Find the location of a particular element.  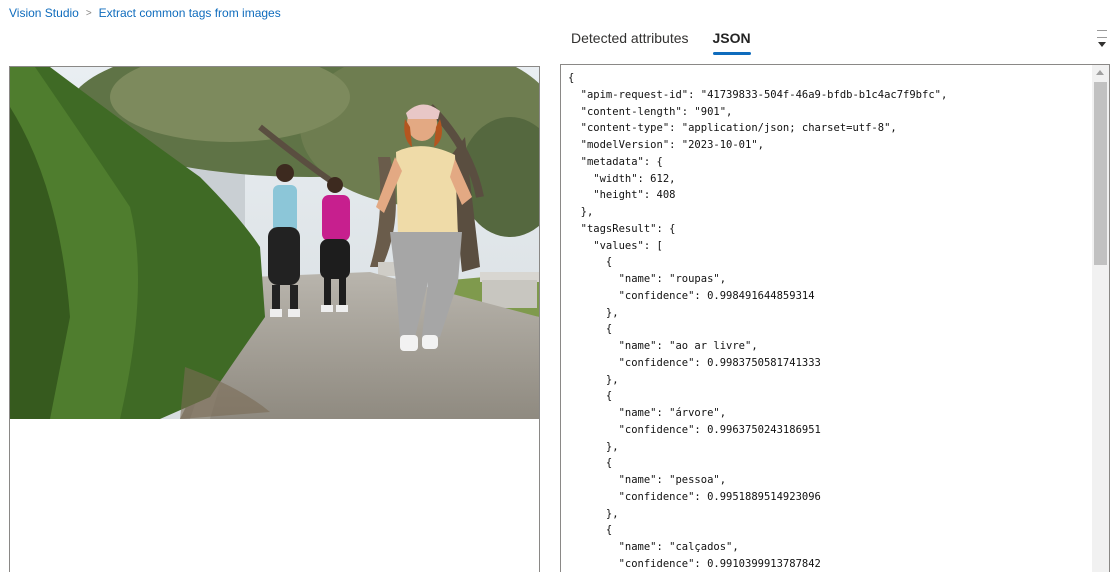

json-line: "name": "pessoa", is located at coordinates (647, 480).